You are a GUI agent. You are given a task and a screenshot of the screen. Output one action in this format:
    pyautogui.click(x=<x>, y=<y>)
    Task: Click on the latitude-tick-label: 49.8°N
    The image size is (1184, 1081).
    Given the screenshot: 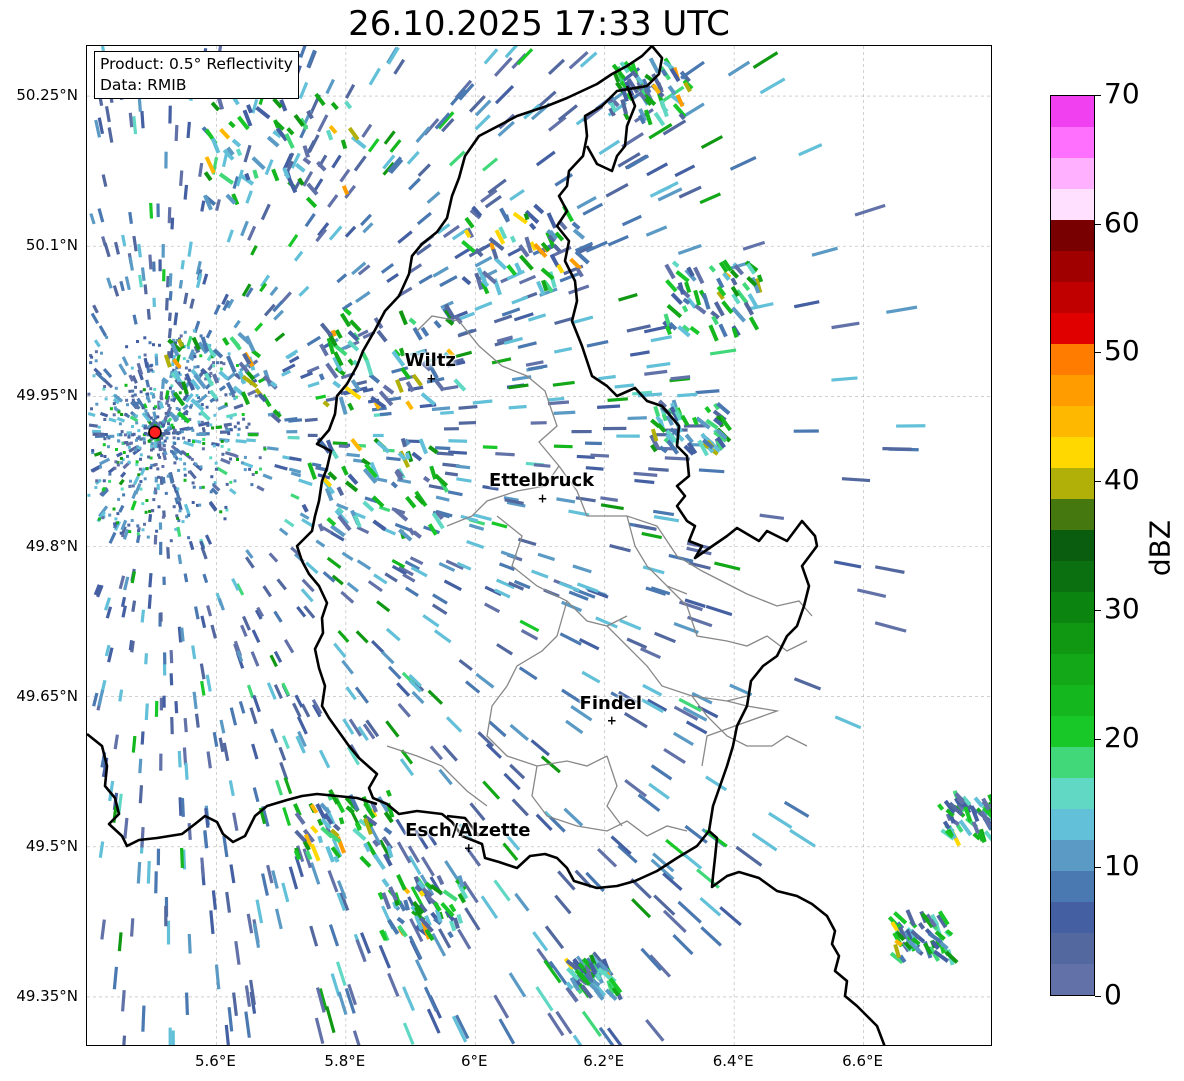 What is the action you would take?
    pyautogui.click(x=51, y=545)
    